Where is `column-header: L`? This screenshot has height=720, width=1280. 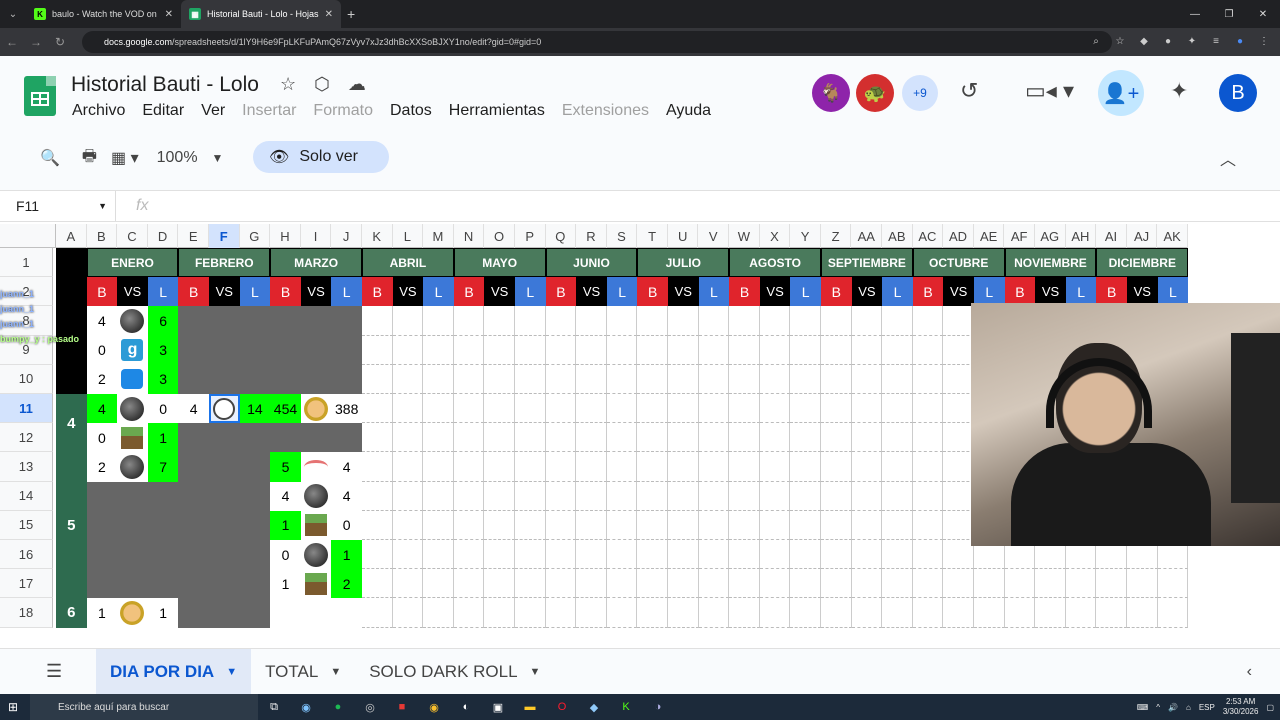 column-header: L is located at coordinates (408, 236).